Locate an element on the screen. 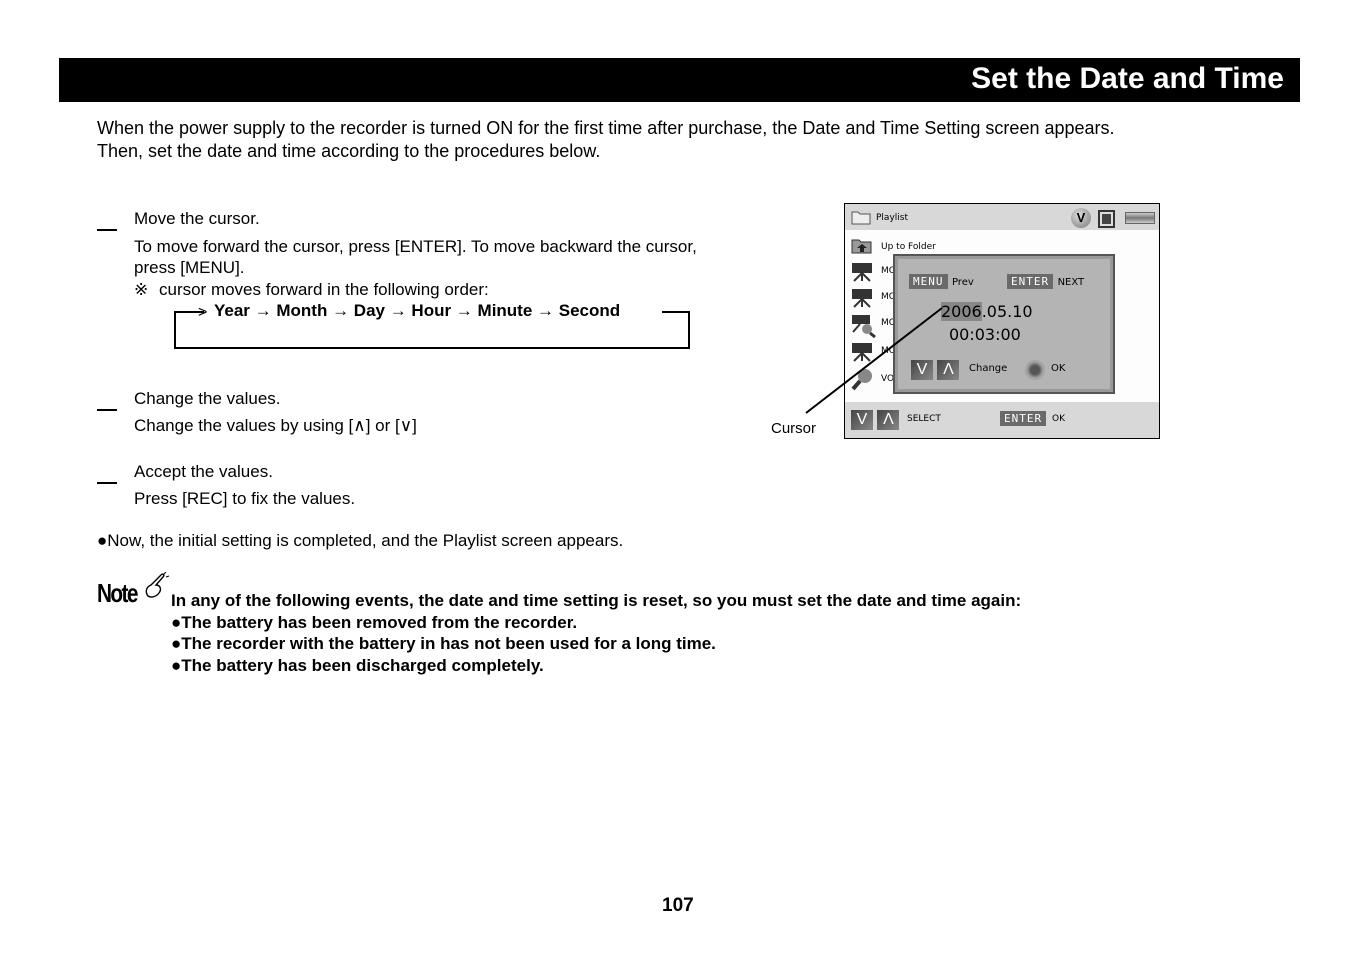 The height and width of the screenshot is (954, 1358). reference-mark-icon: ※ is located at coordinates (141, 289).